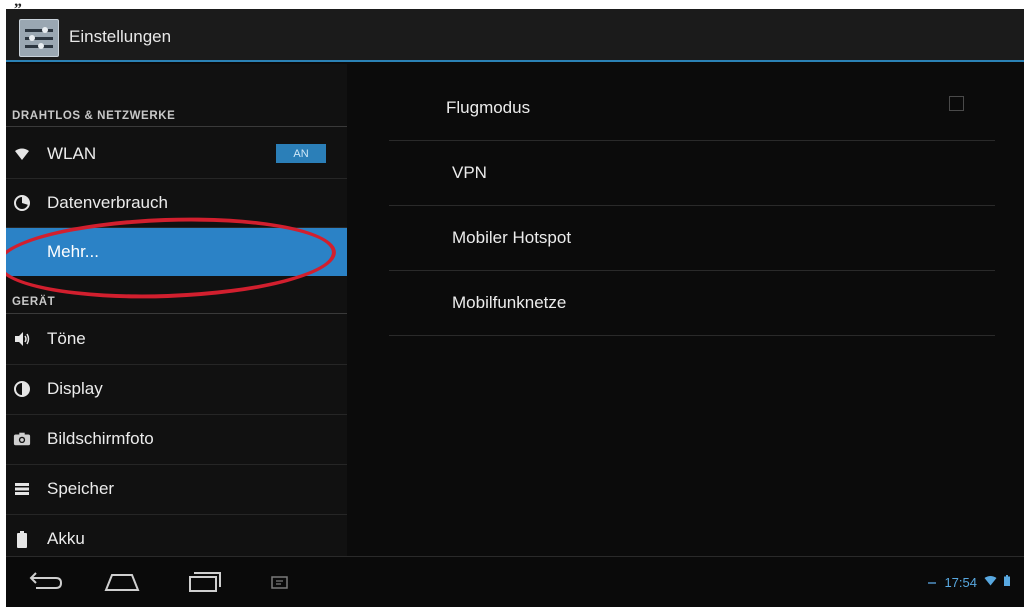 Image resolution: width=1032 pixels, height=609 pixels. I want to click on recent-apps-icon, so click(204, 582).